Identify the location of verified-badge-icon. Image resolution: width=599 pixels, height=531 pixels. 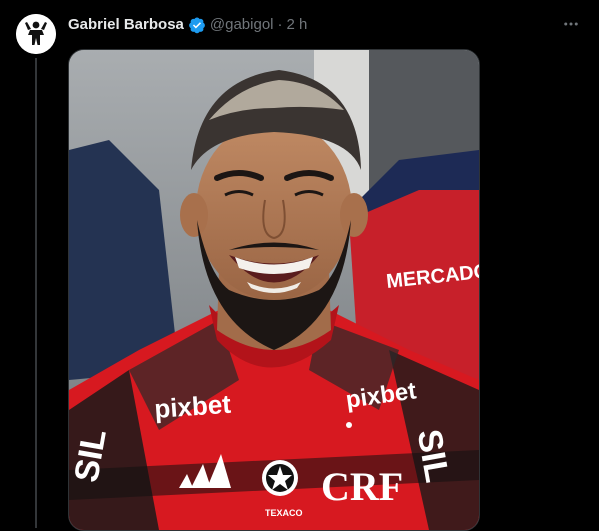
(197, 25).